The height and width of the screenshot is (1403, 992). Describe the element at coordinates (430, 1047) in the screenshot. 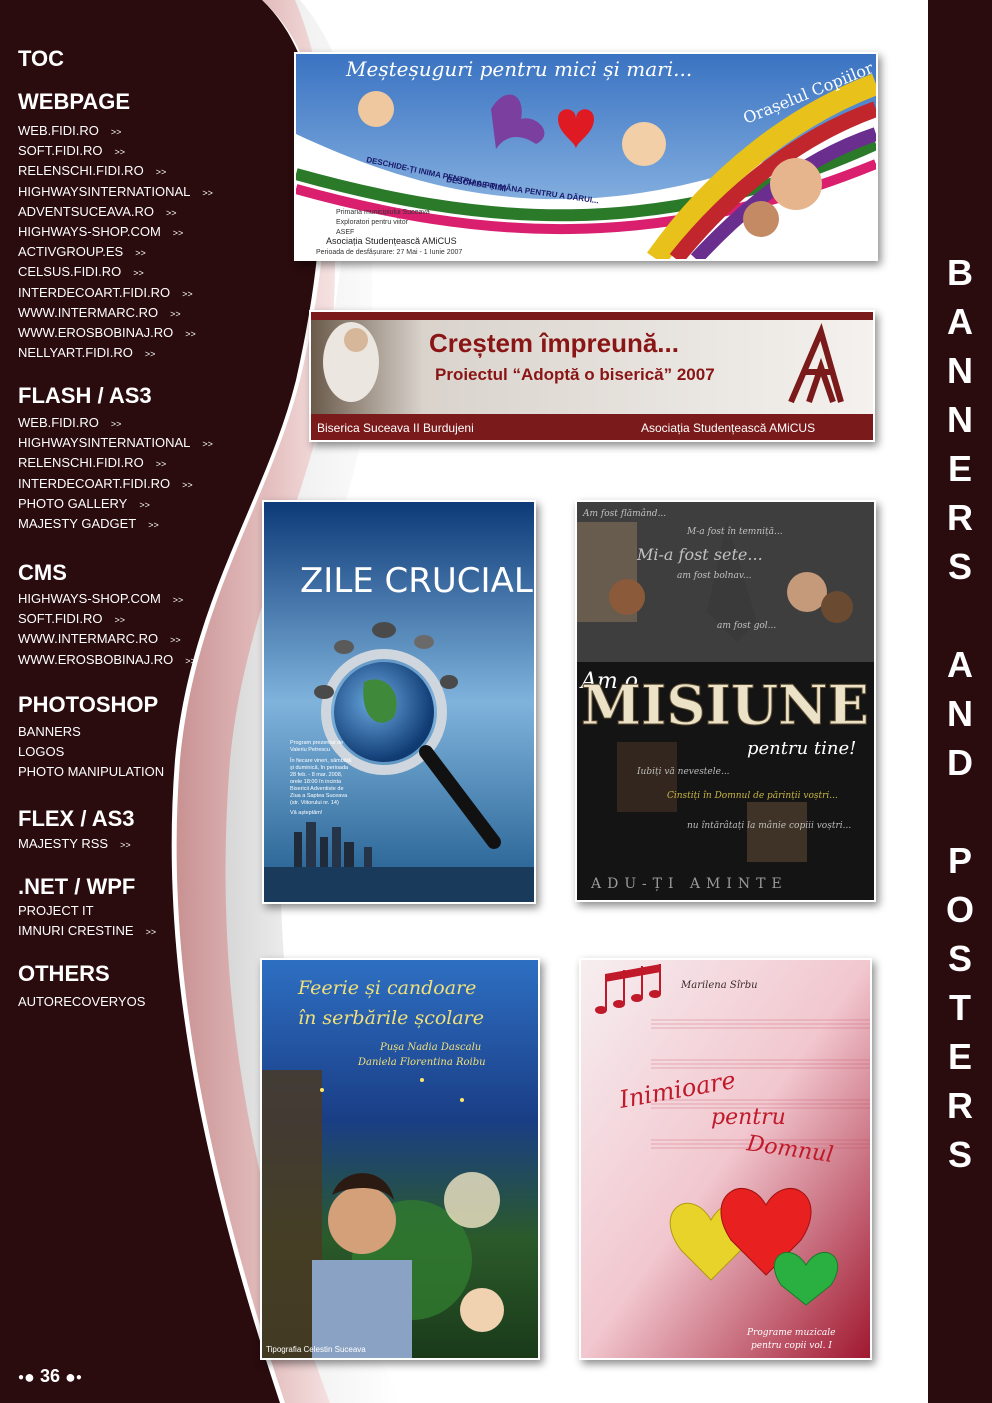

I see `poster-author-1: Pușa Nadia Dascalu` at that location.